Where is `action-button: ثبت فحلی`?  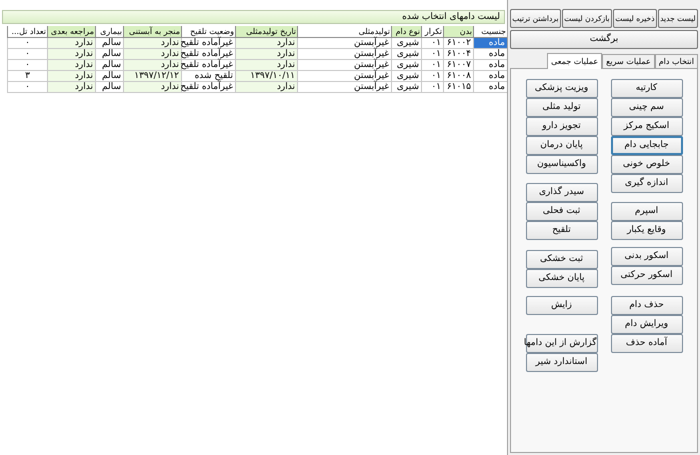 action-button: ثبت فحلی is located at coordinates (562, 211).